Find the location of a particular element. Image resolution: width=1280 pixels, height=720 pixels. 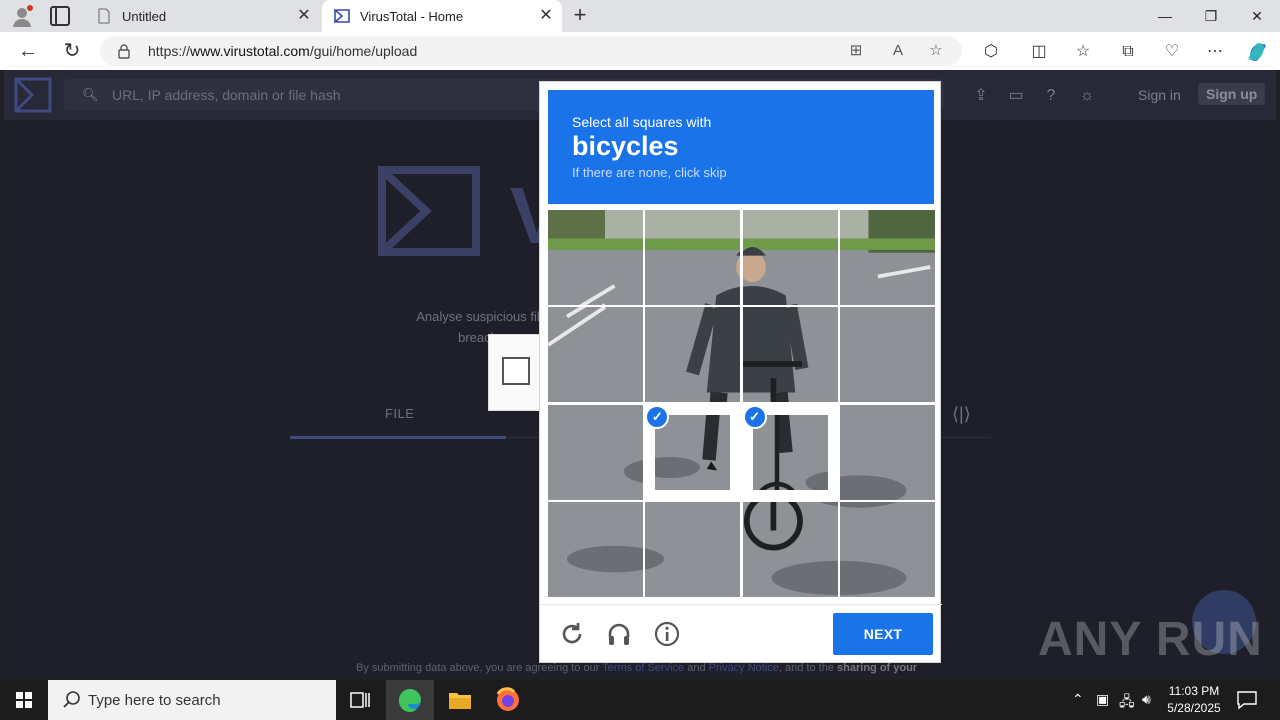

footer-text: and is located at coordinates (696, 668).